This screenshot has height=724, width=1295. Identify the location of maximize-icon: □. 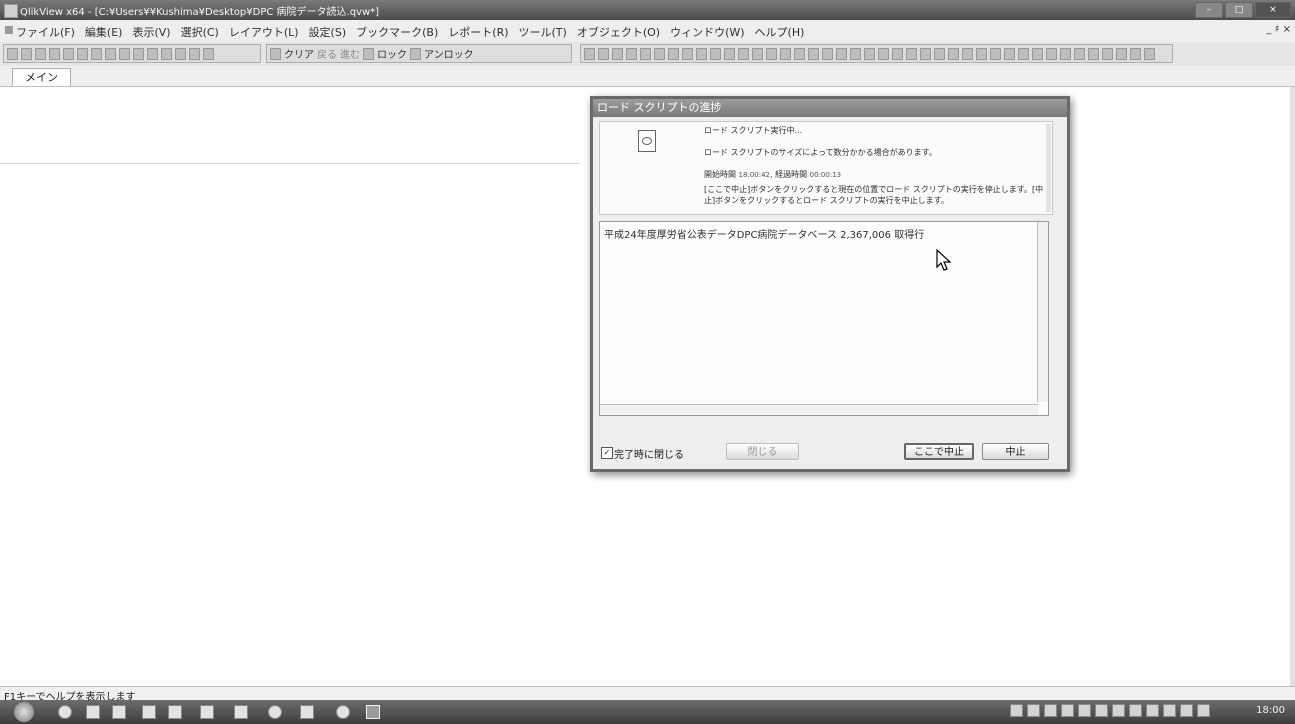
(1239, 10).